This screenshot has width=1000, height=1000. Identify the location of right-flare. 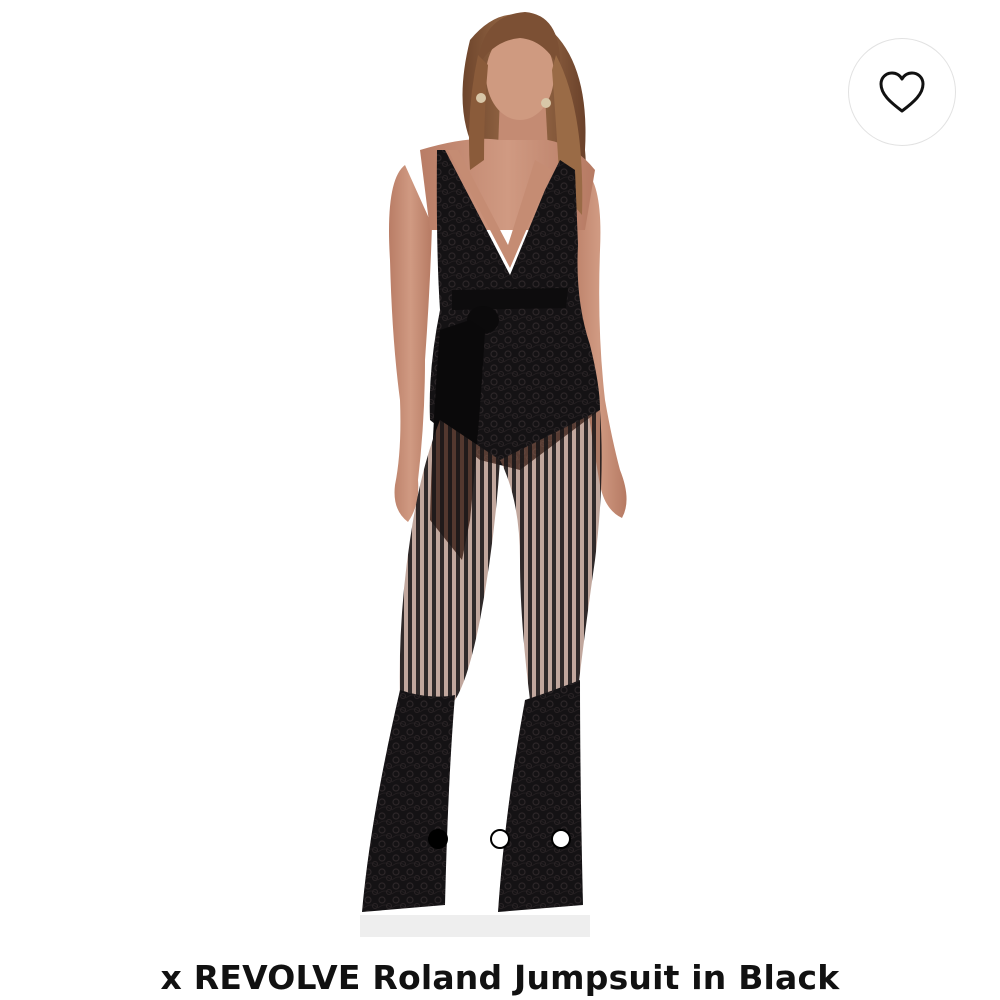
(540, 796).